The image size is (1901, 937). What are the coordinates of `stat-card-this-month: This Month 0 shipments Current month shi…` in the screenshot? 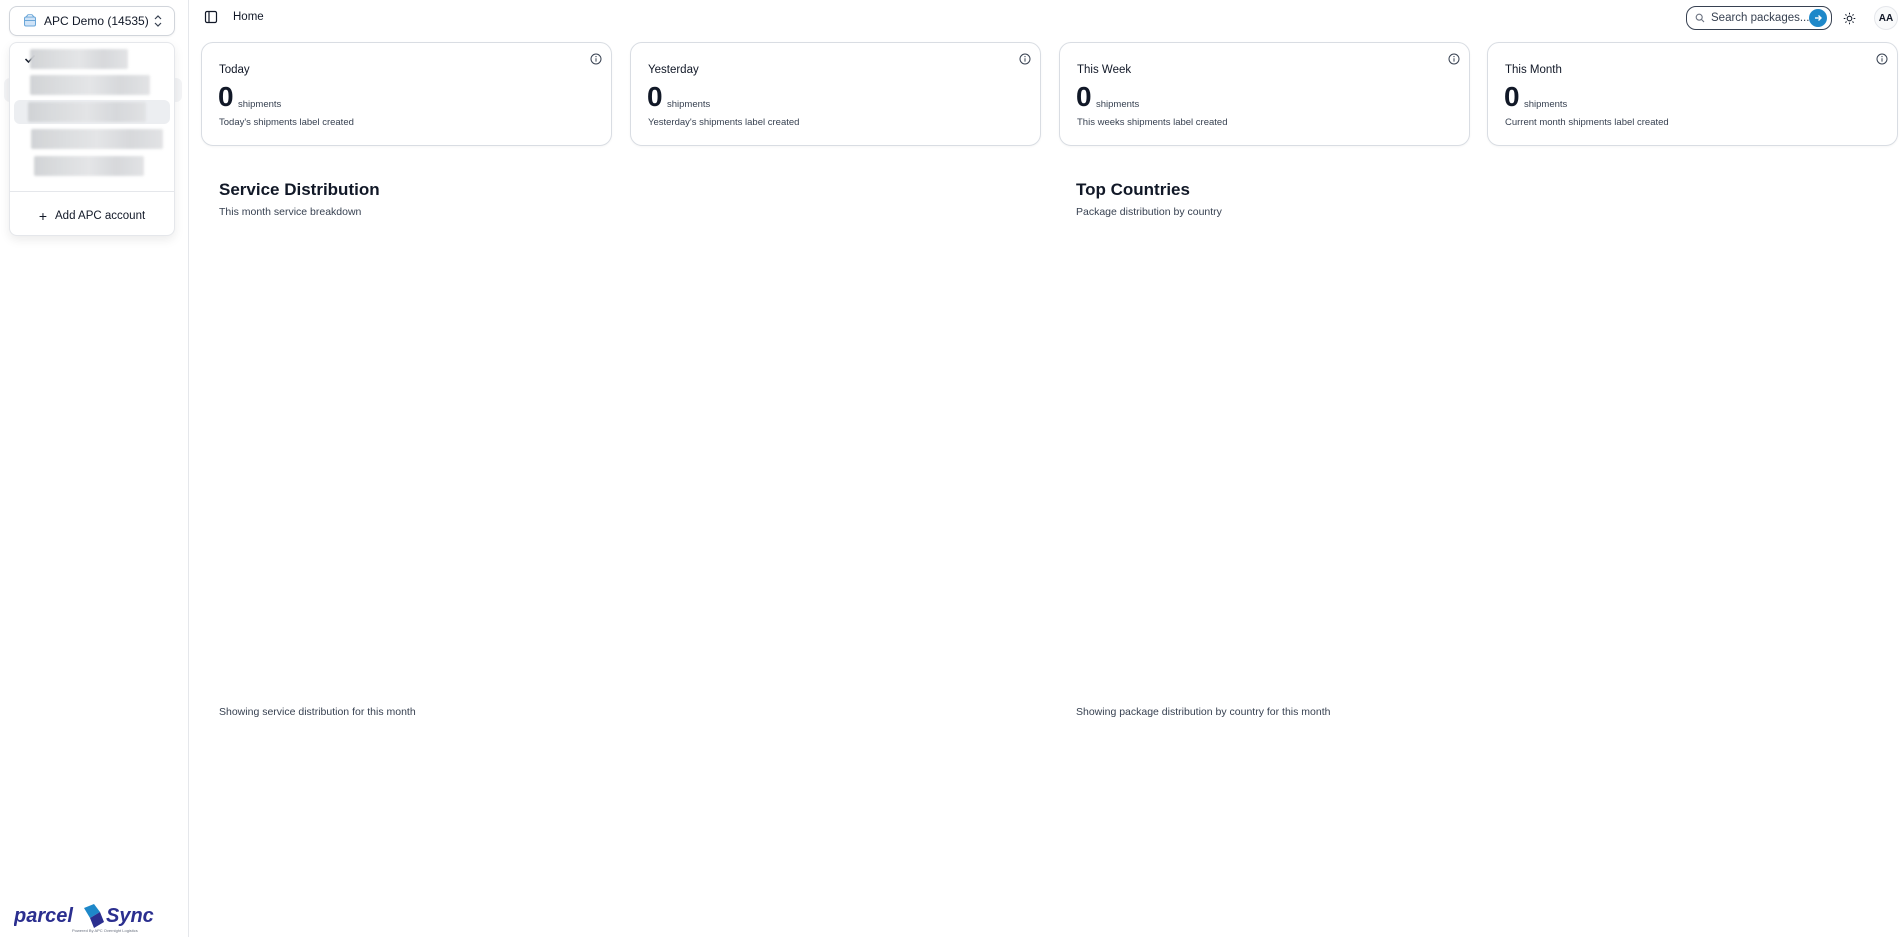 It's located at (1692, 94).